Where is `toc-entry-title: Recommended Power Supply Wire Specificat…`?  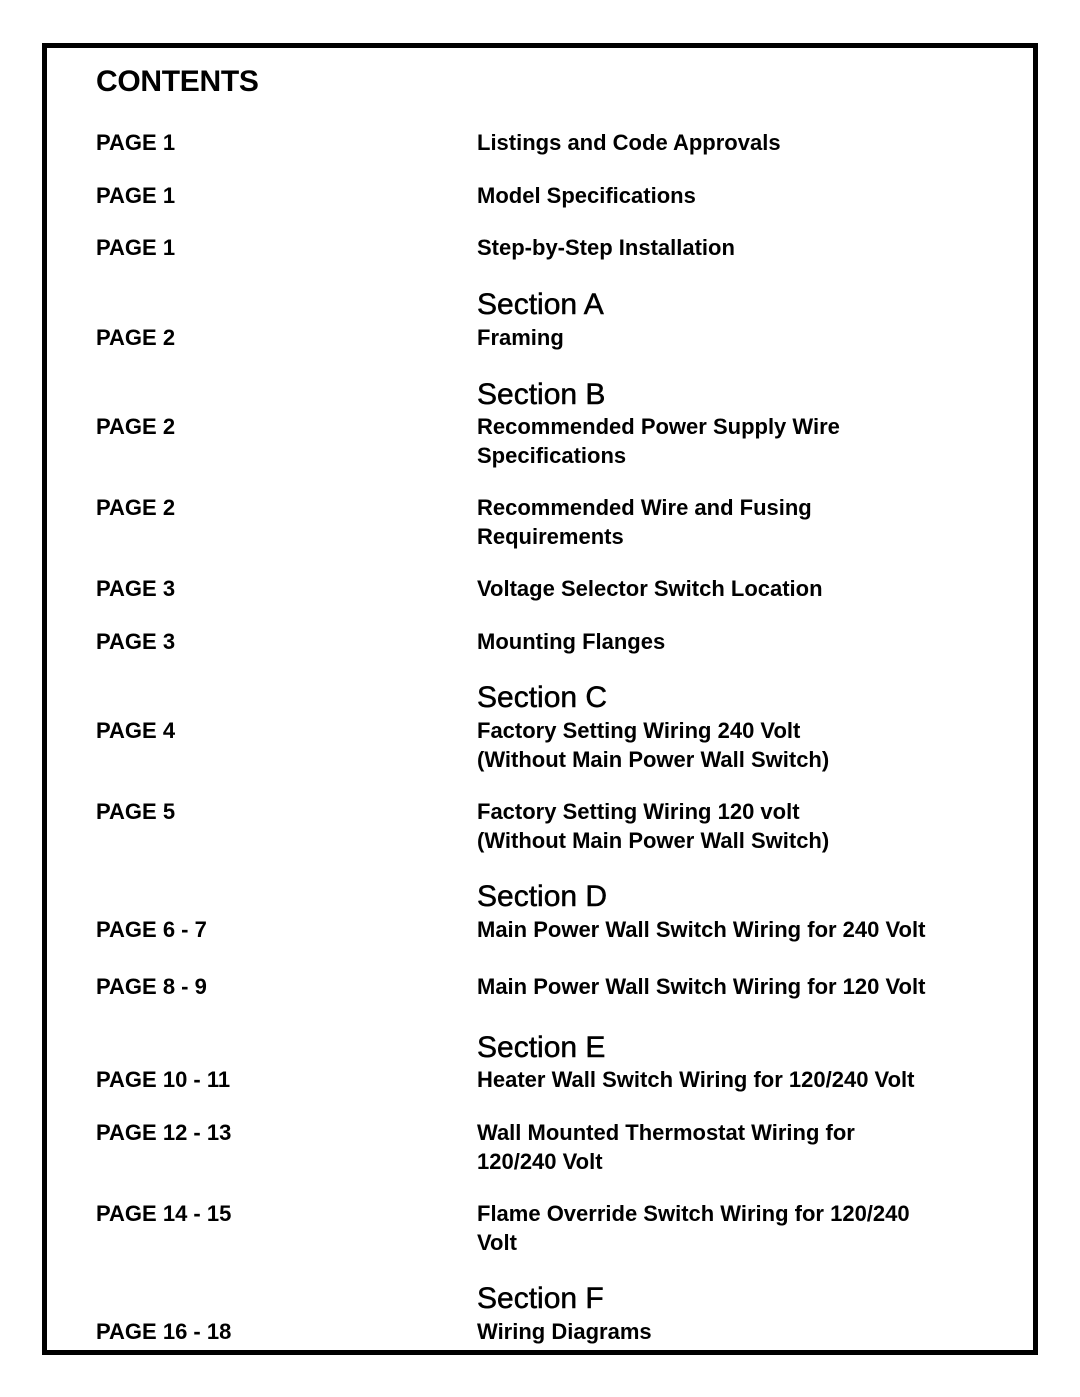
toc-entry-title: Recommended Power Supply Wire Specificat… is located at coordinates (747, 441).